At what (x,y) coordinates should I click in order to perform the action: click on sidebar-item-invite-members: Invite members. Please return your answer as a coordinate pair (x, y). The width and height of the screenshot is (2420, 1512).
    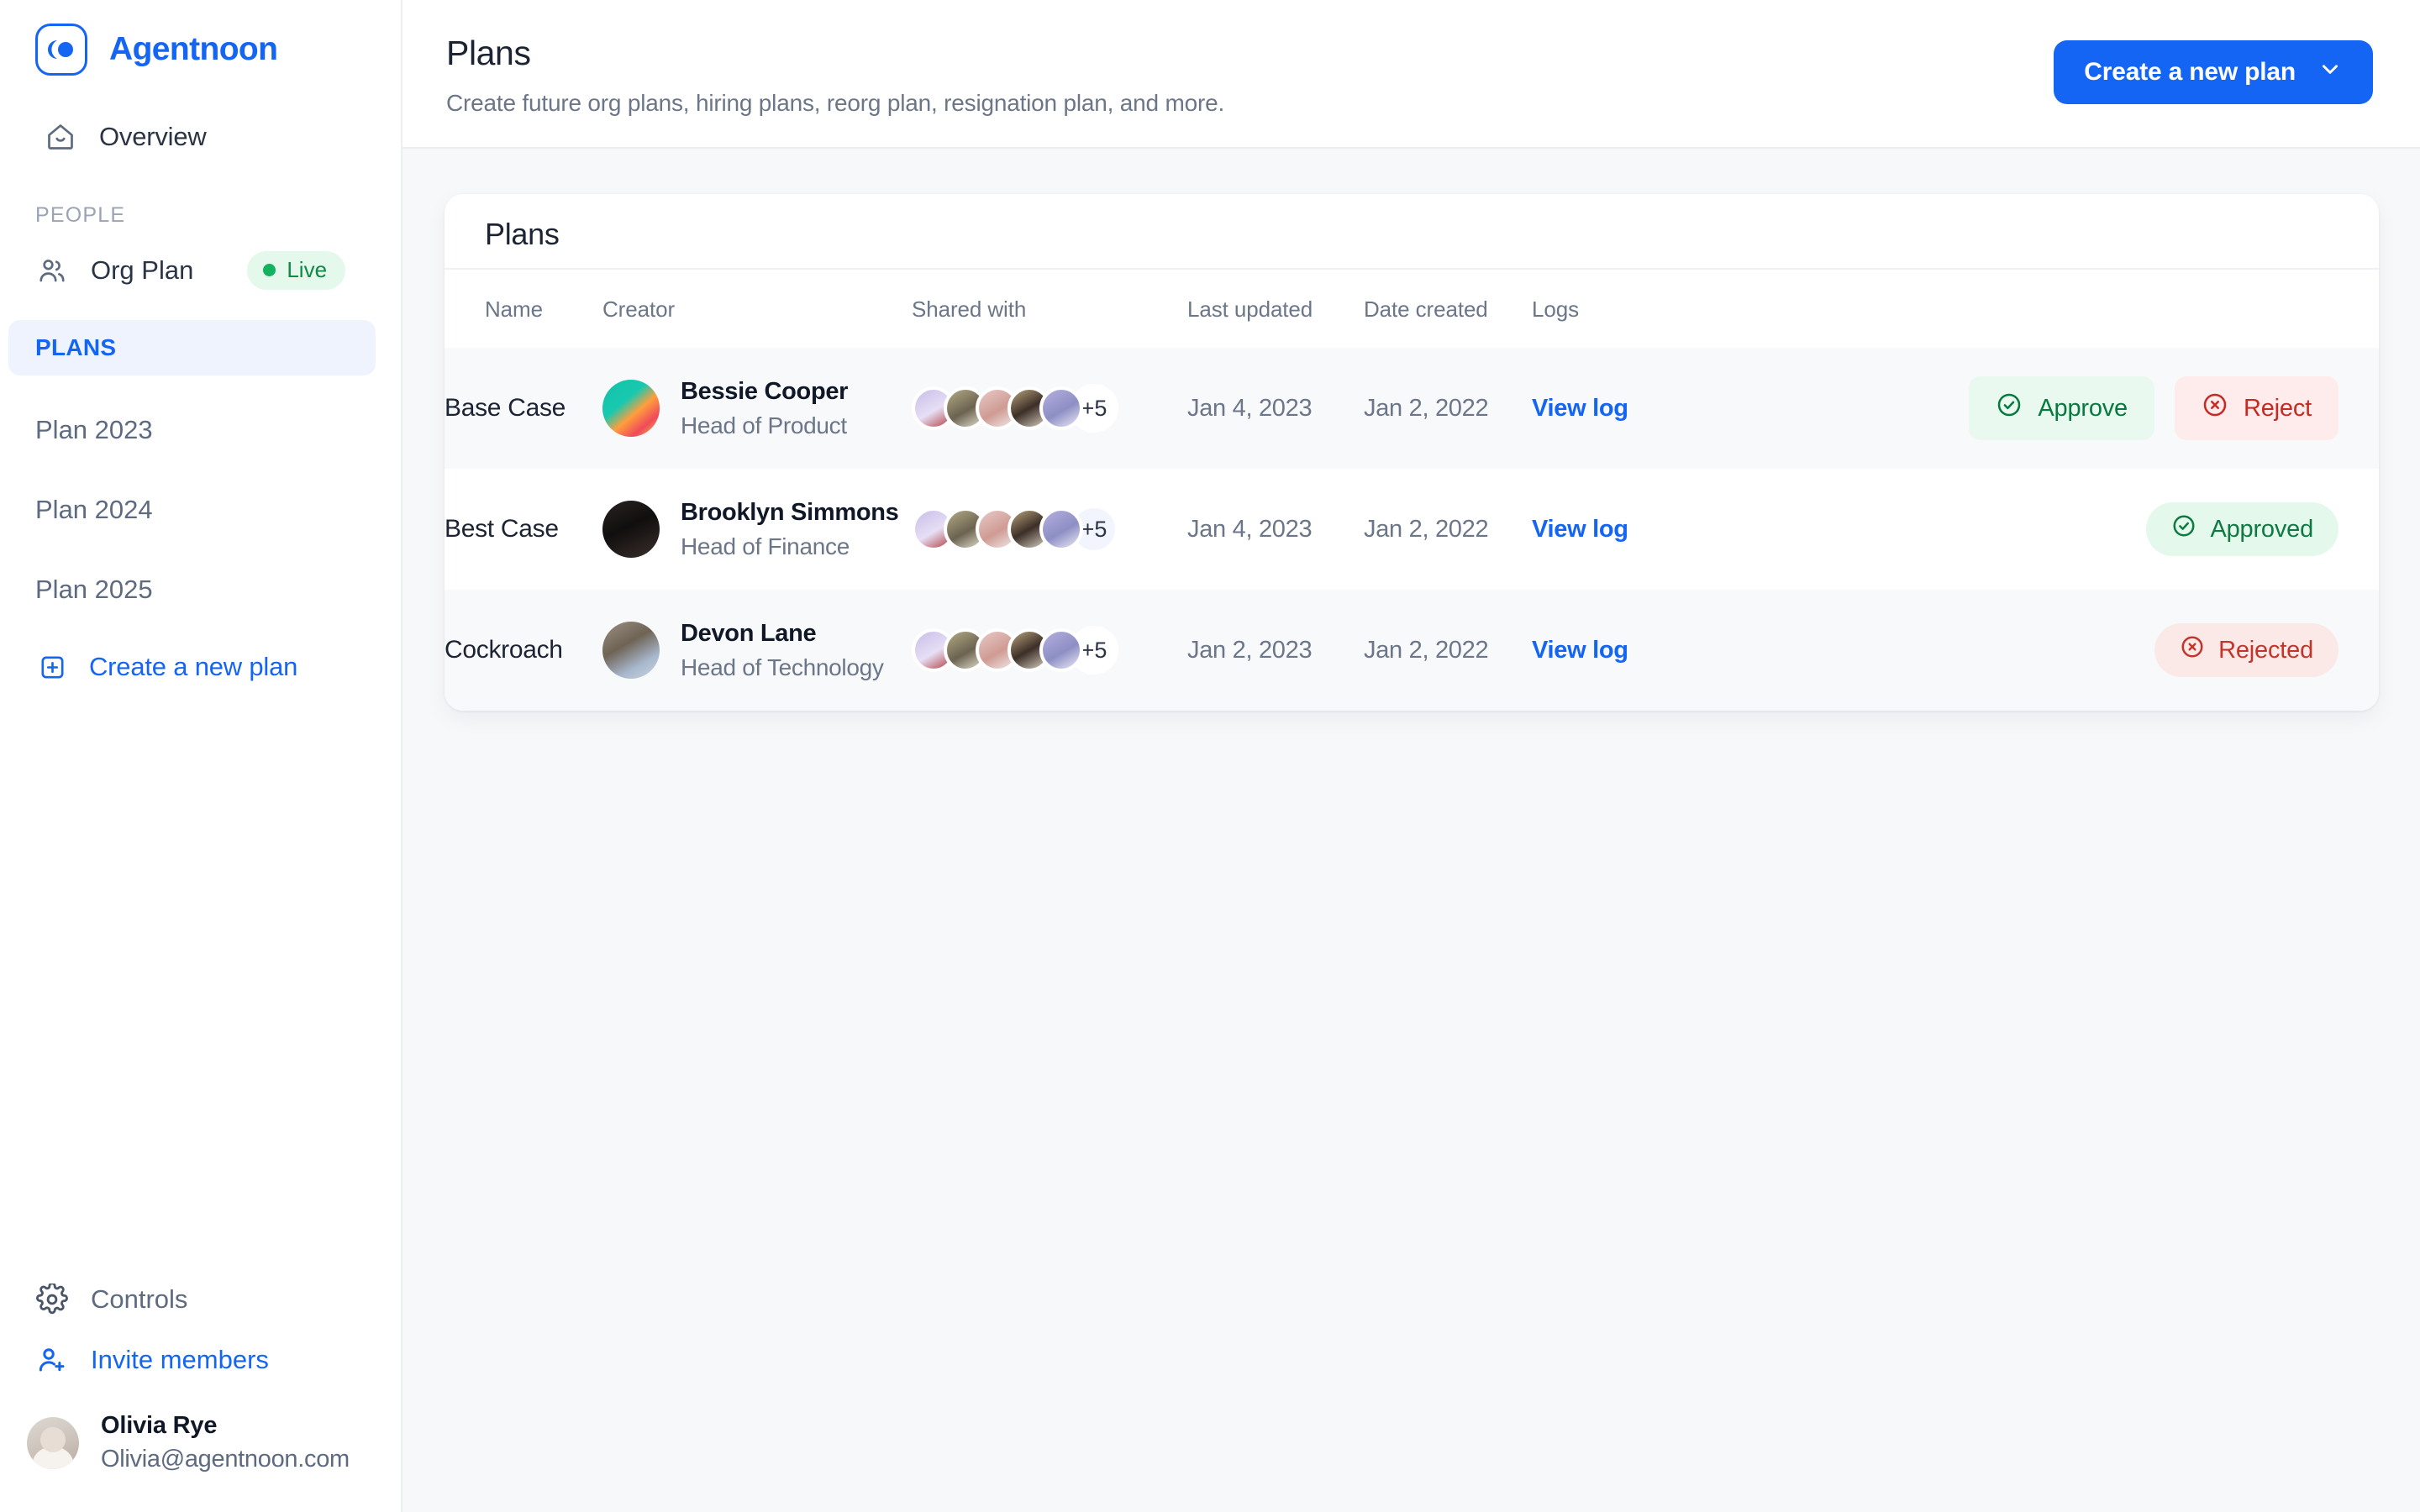
    Looking at the image, I should click on (200, 1360).